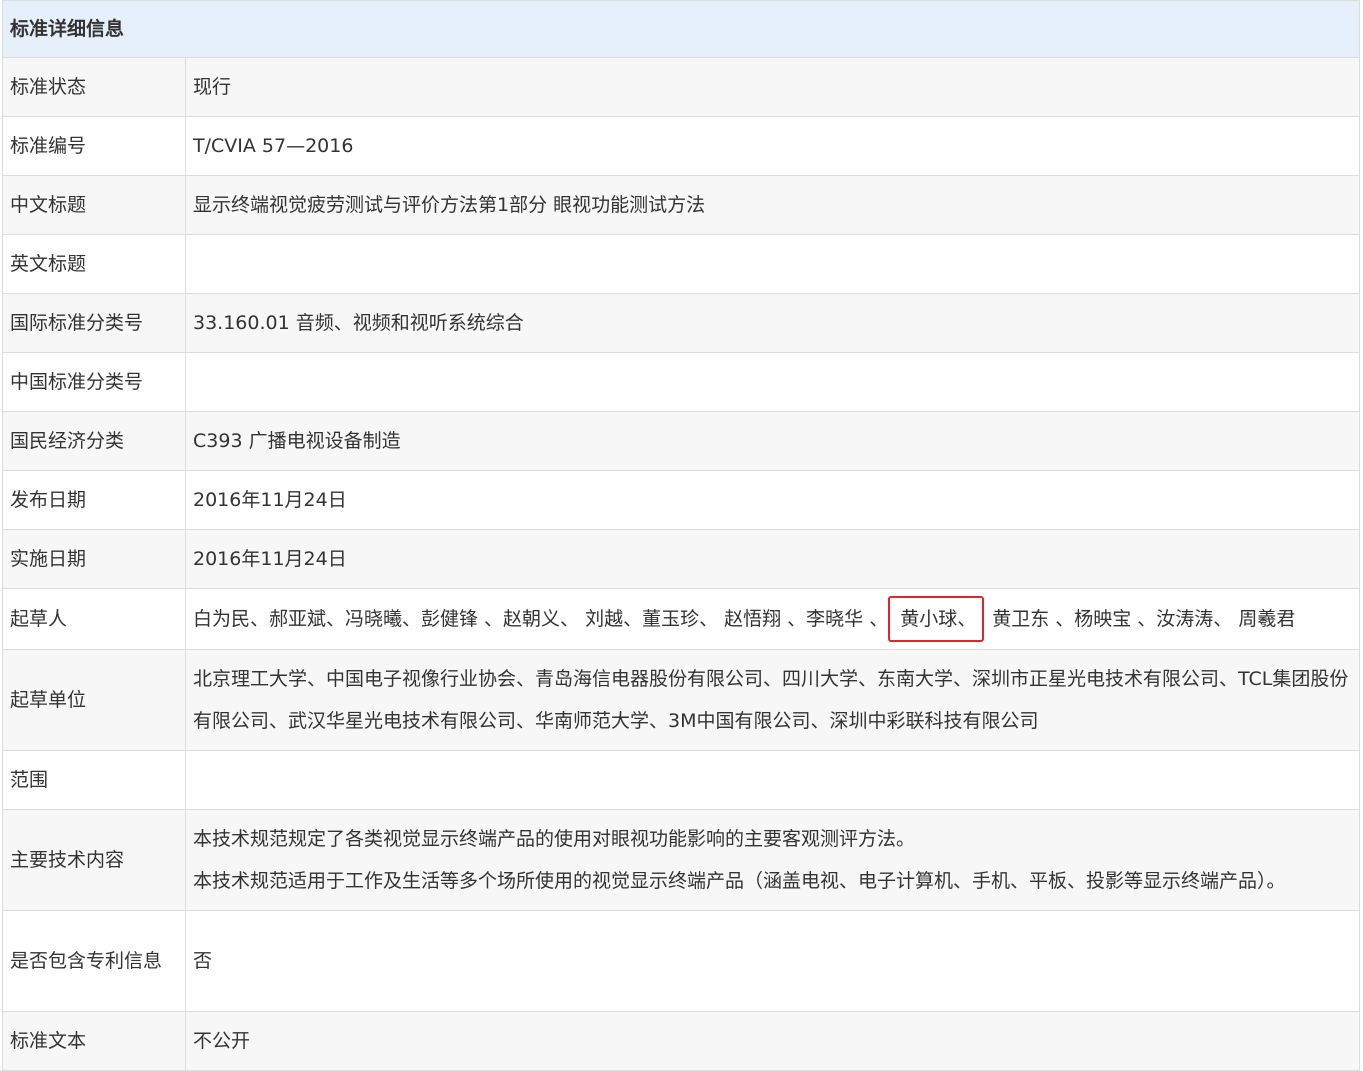 Image resolution: width=1363 pixels, height=1071 pixels. I want to click on number-value: T/CVIA 57—2016, so click(772, 146).